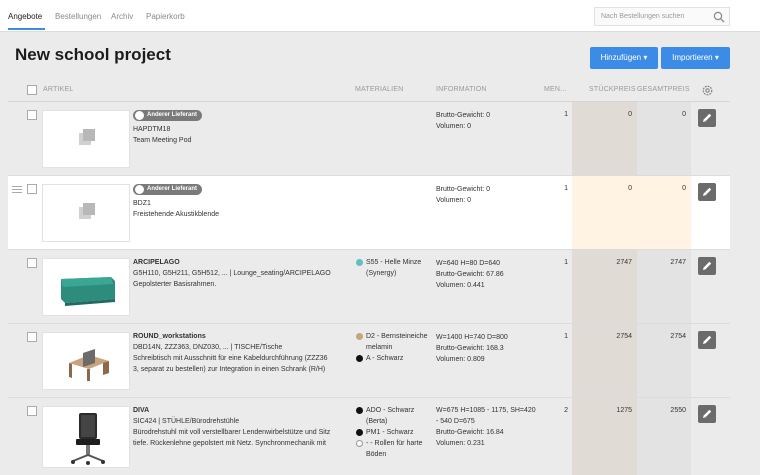  I want to click on page-title: New school project, so click(93, 54).